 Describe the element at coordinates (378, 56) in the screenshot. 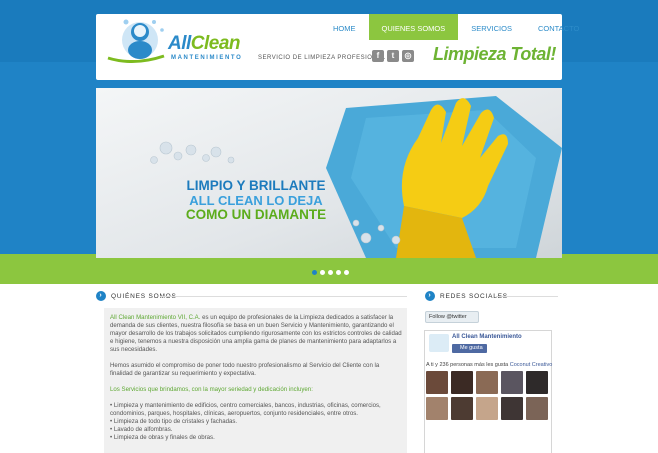

I see `facebook-icon: f` at that location.